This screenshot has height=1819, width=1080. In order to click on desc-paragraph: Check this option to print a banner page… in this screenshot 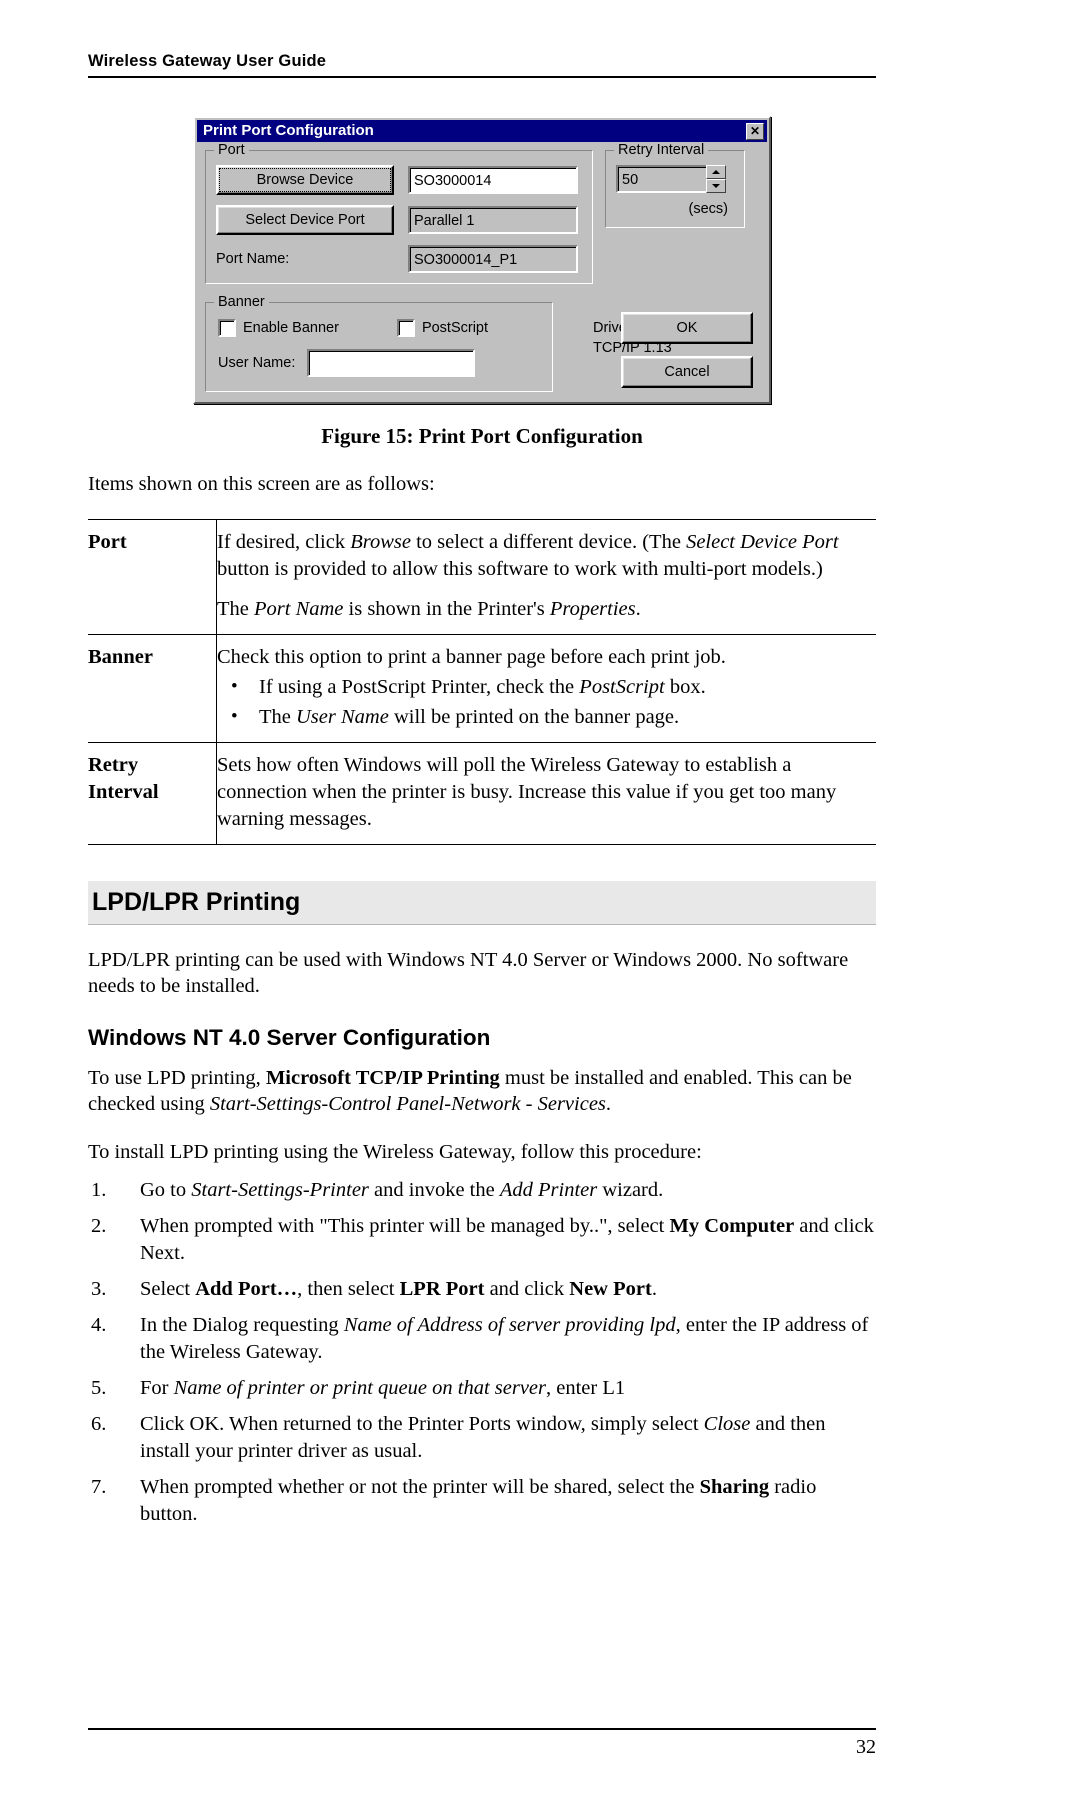, I will do `click(471, 657)`.